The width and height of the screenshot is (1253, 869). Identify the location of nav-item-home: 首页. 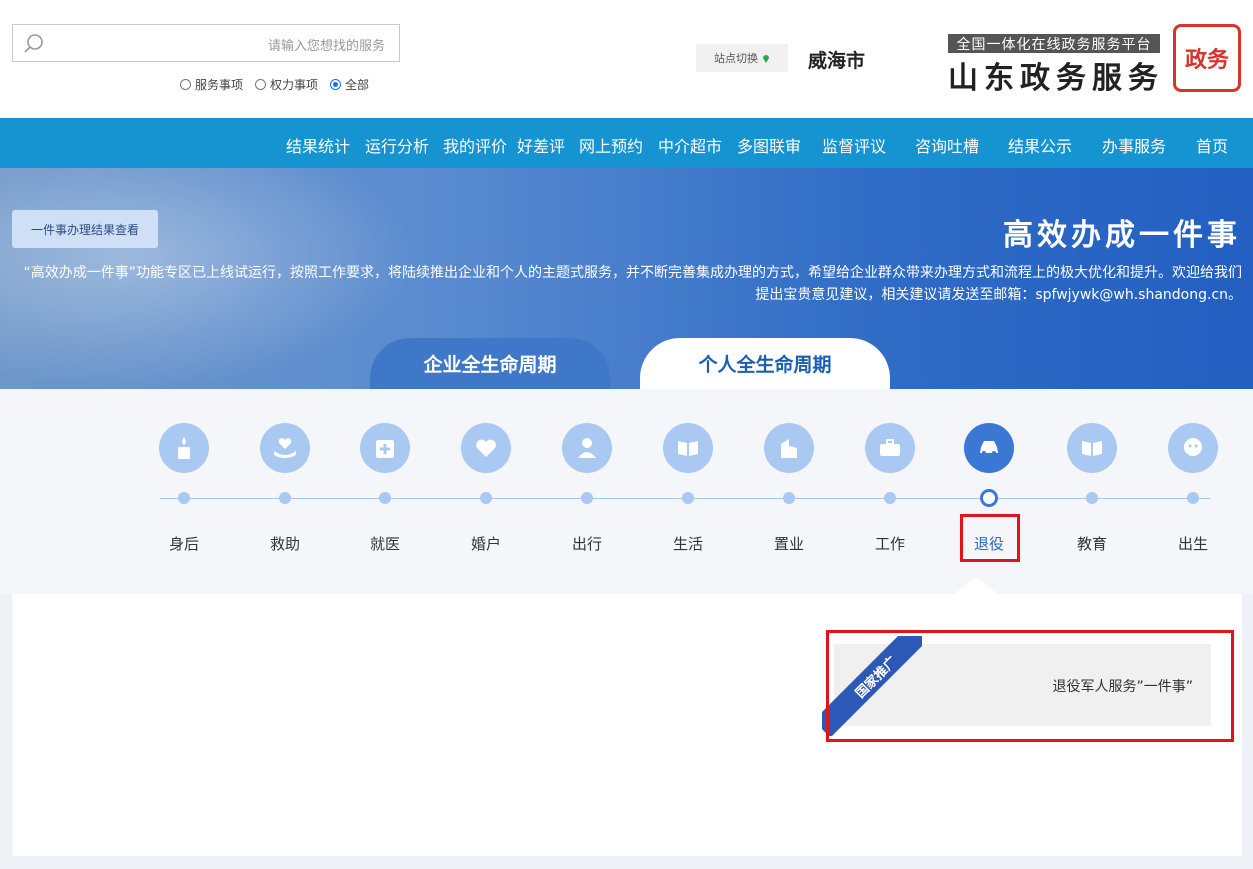
(1212, 145).